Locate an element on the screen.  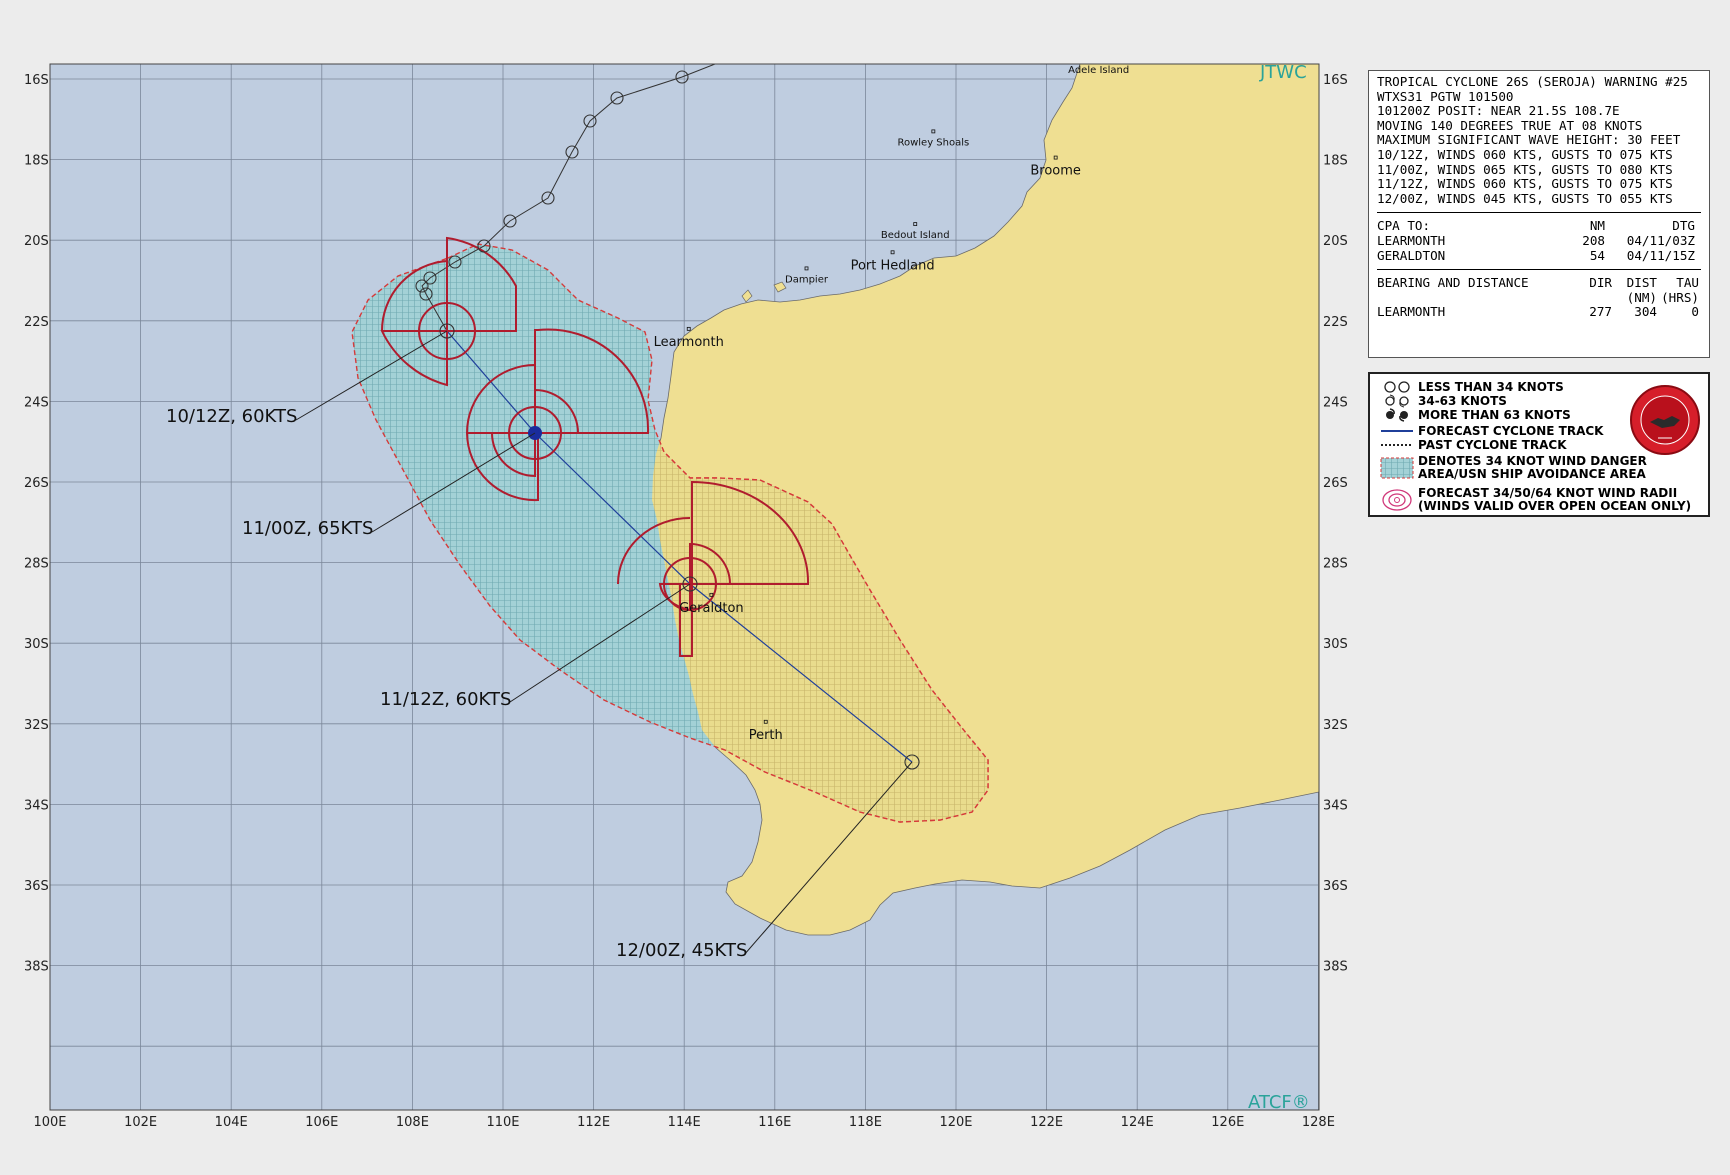
forecast-label-11-00z: 11/00Z, 65KTS is located at coordinates (307, 528).